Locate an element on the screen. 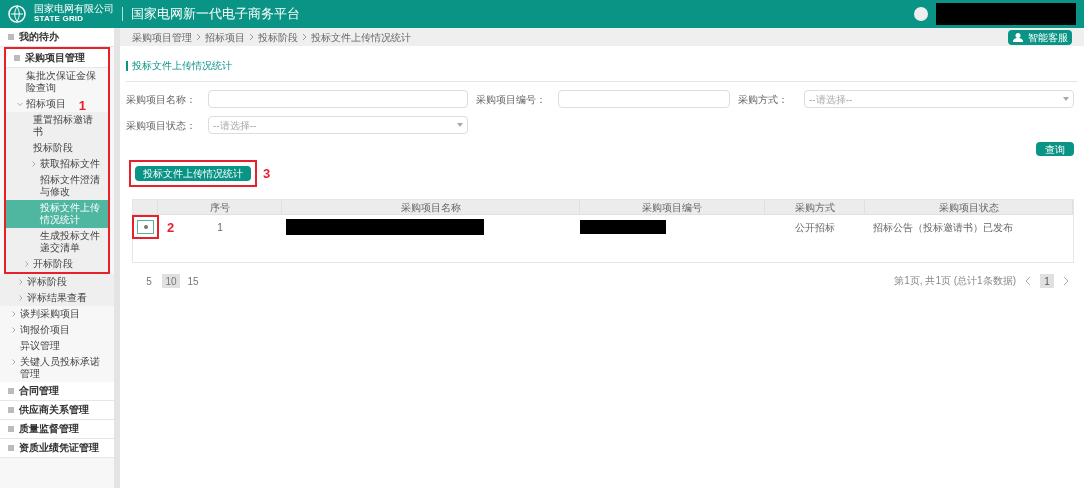  logo-text: 国家电网有限公司 is located at coordinates (74, 9).